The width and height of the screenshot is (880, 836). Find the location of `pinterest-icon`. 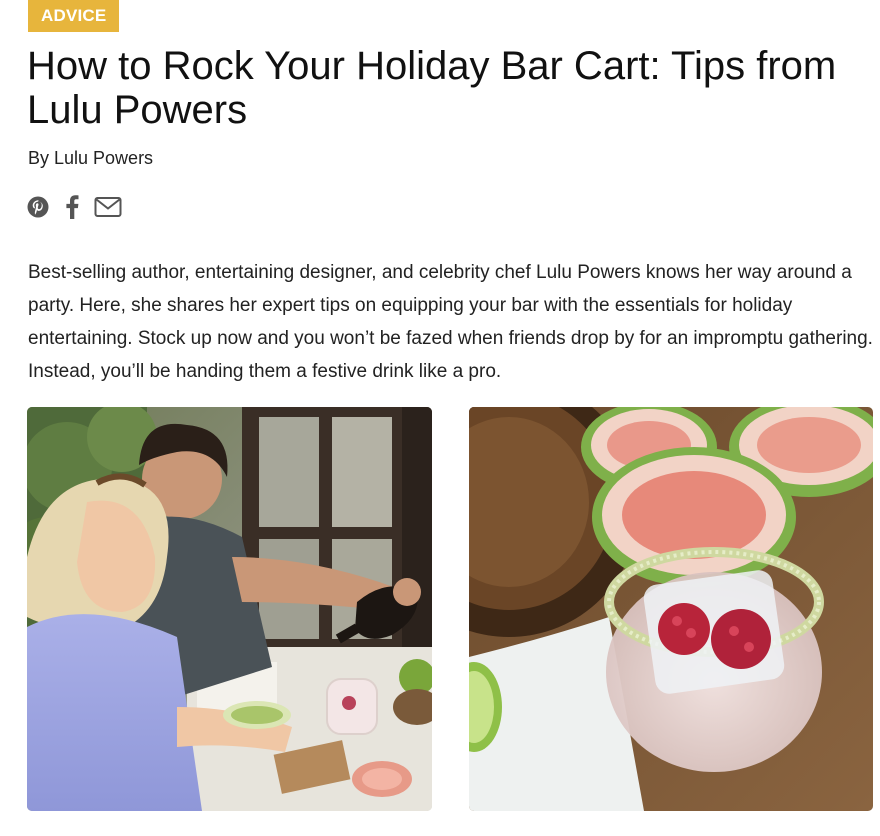

pinterest-icon is located at coordinates (38, 207).